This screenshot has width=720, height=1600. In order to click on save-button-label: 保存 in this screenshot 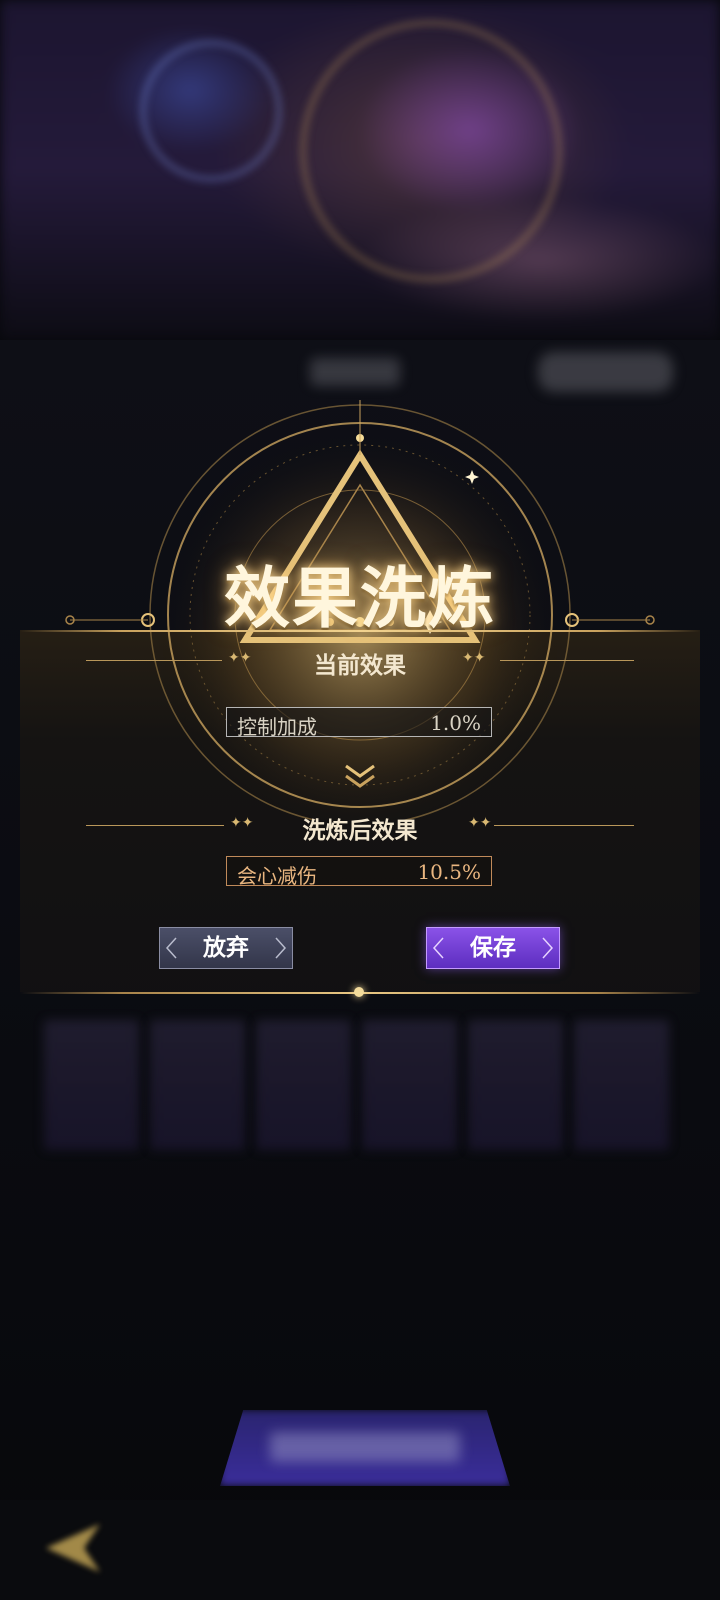, I will do `click(493, 947)`.